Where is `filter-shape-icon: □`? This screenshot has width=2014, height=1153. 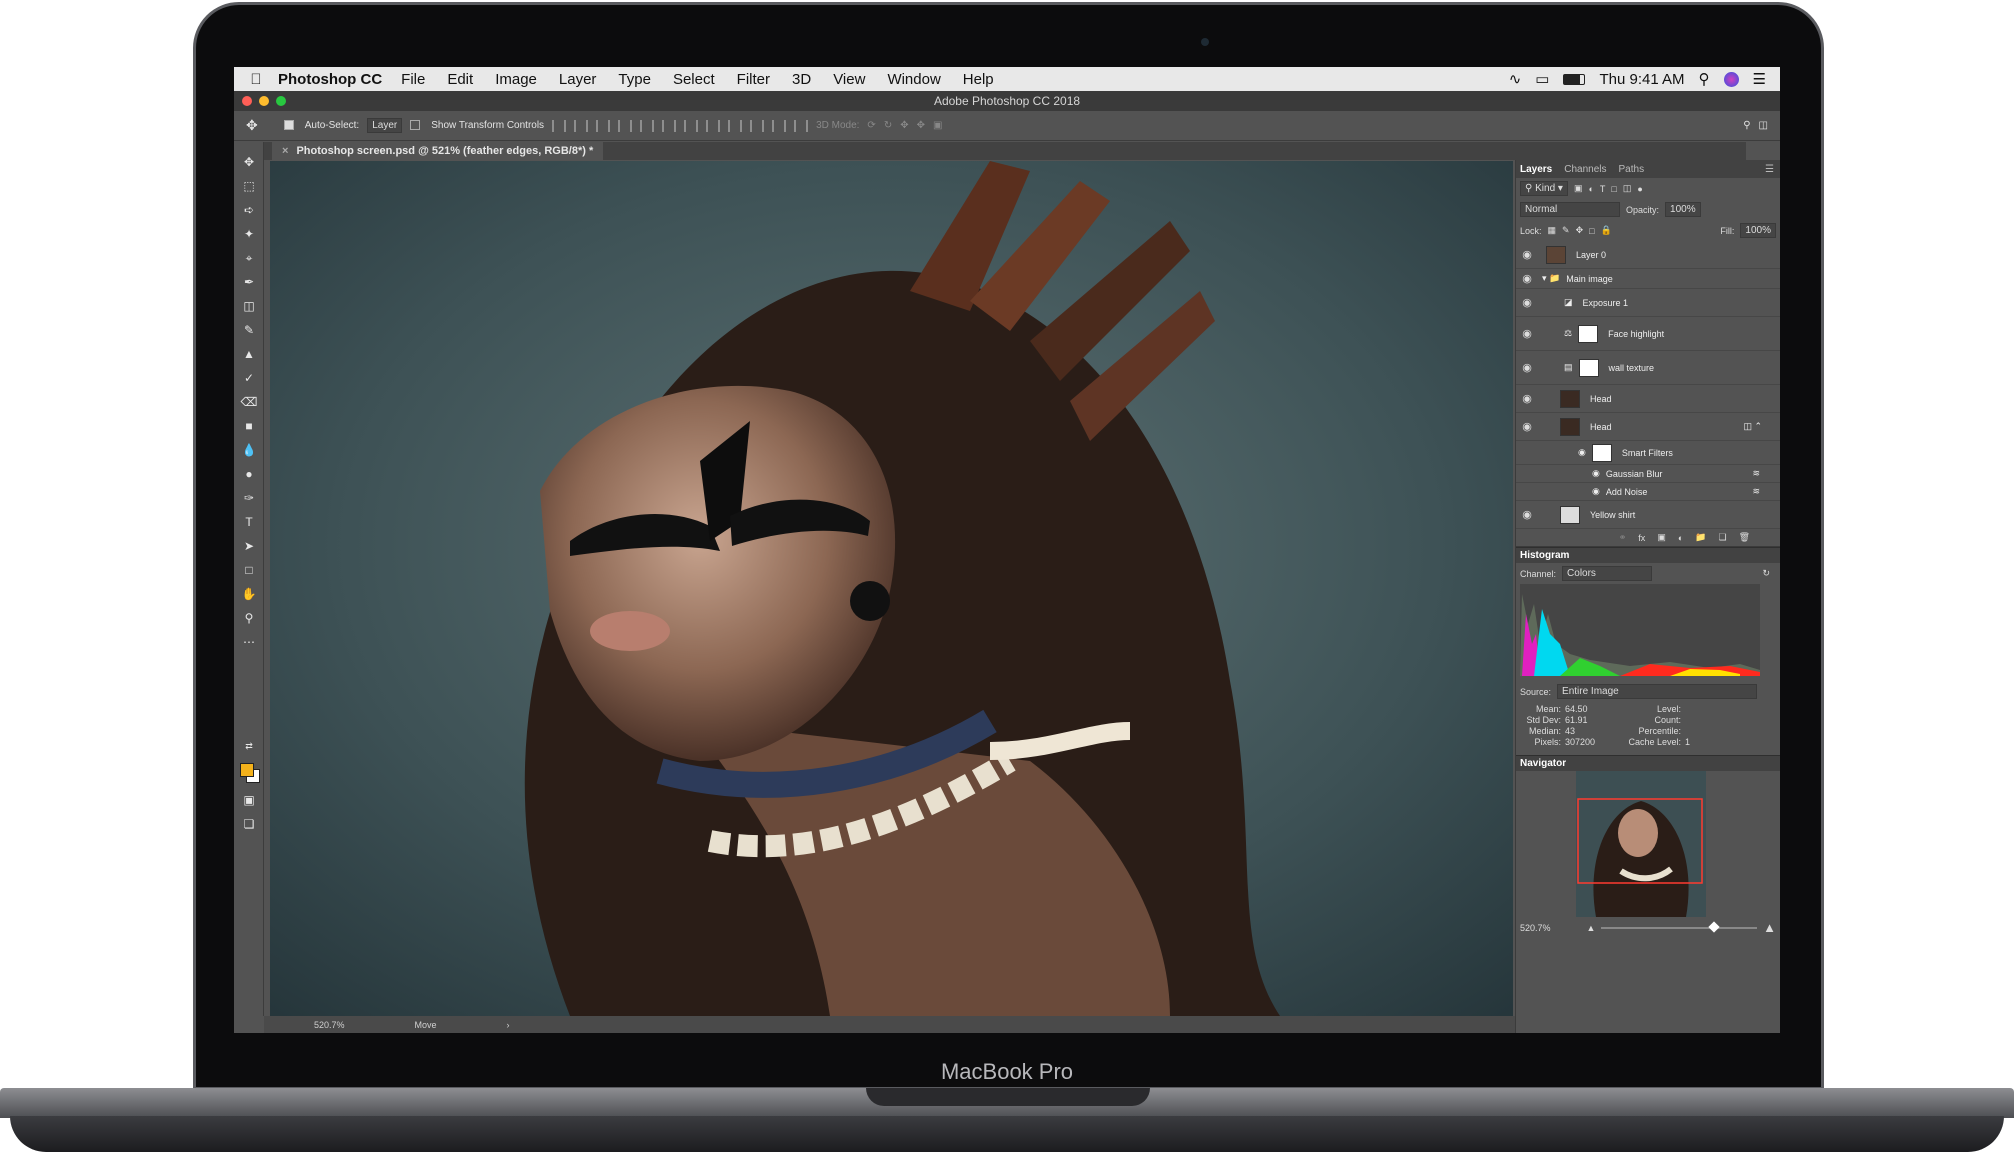
filter-shape-icon: □ is located at coordinates (1613, 189).